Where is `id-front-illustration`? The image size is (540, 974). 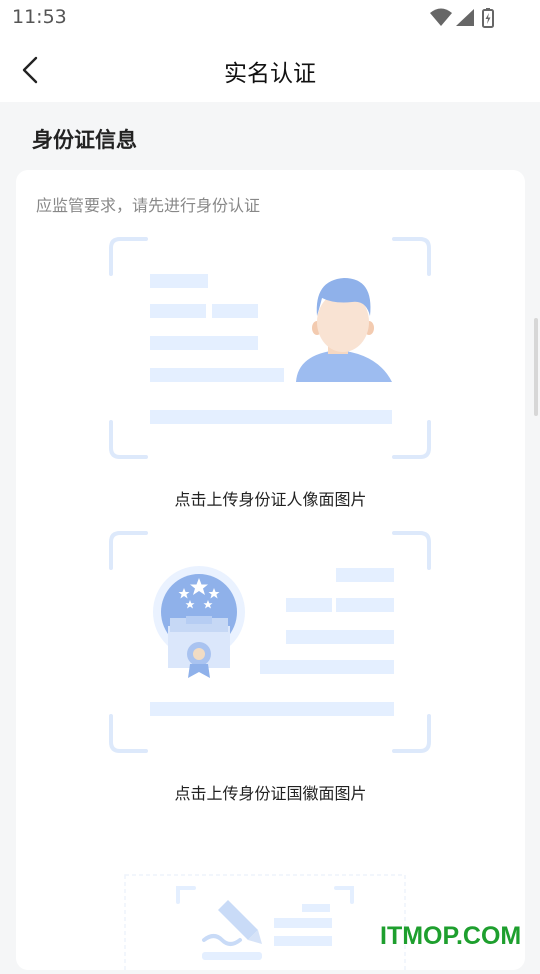 id-front-illustration is located at coordinates (270, 348).